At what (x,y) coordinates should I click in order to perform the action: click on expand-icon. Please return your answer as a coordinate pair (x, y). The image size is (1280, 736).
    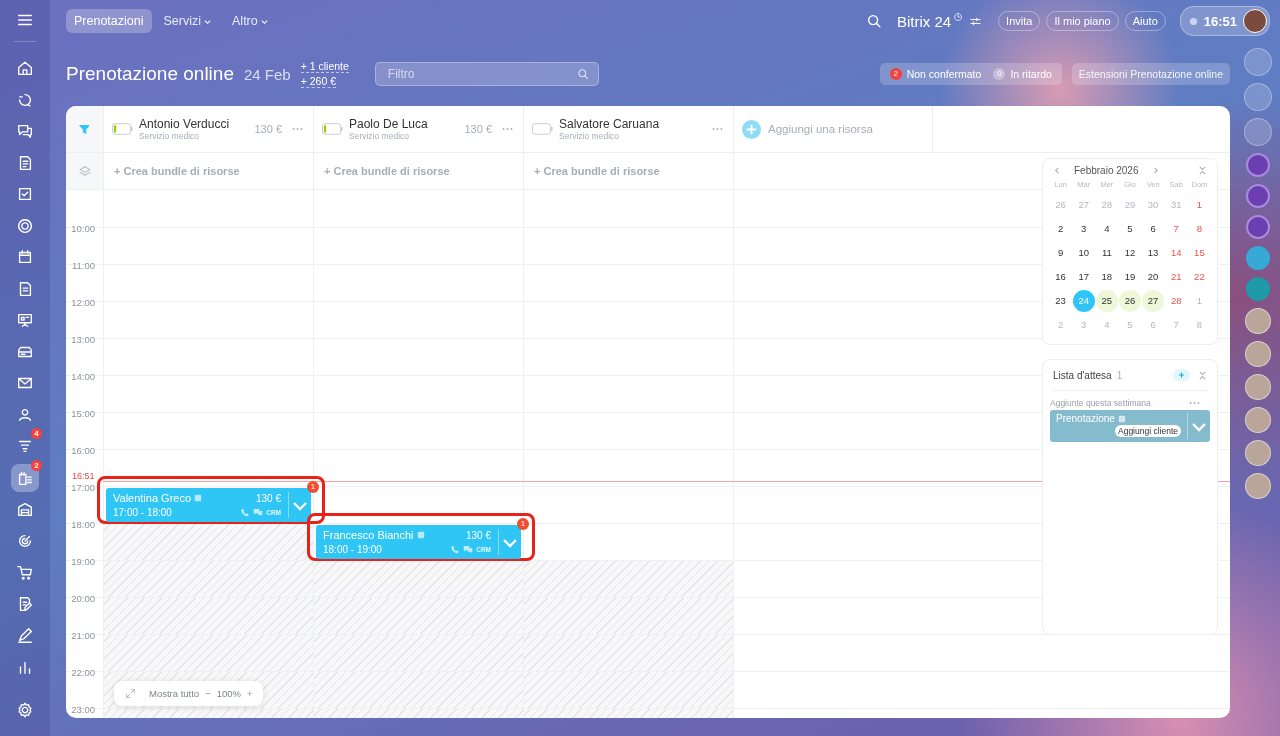
    Looking at the image, I should click on (130, 693).